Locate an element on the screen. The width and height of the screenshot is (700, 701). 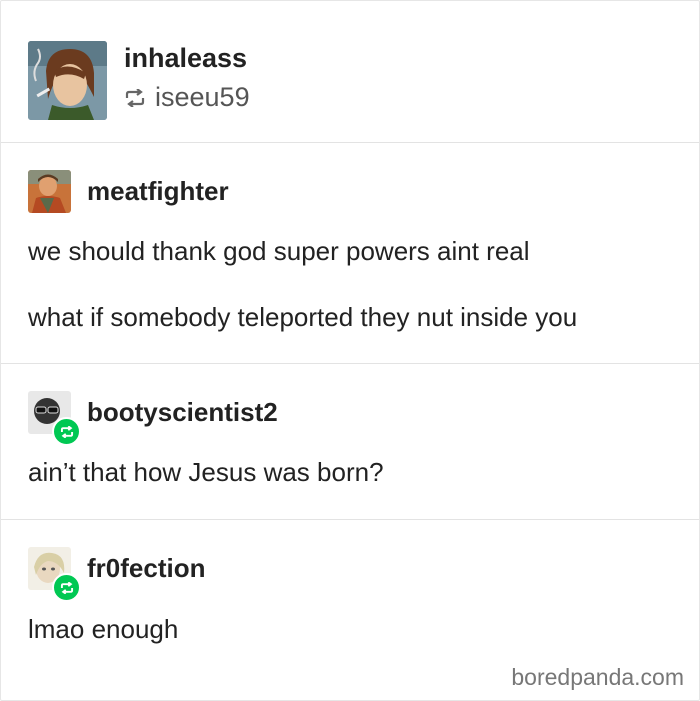
post-author-name: bootyscientist2 is located at coordinates (182, 412).